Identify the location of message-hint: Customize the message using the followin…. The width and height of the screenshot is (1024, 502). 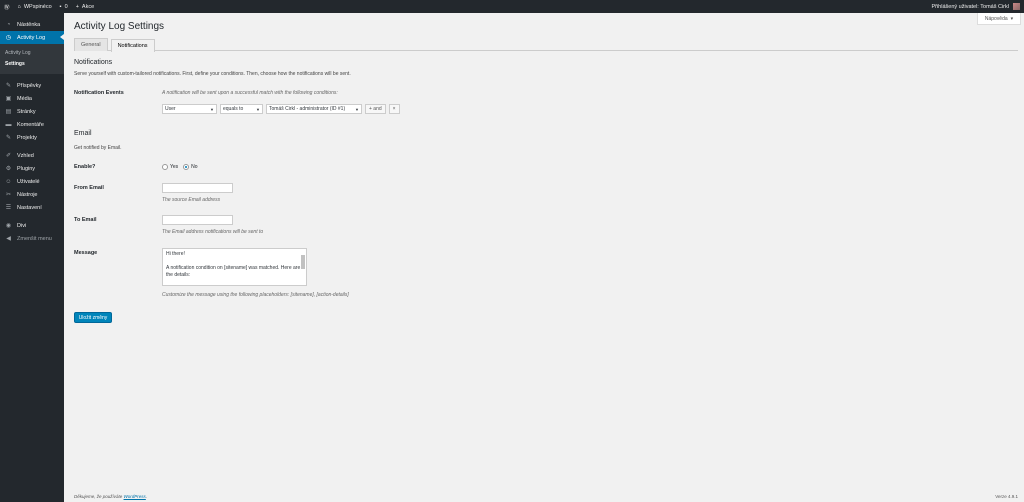
(255, 295).